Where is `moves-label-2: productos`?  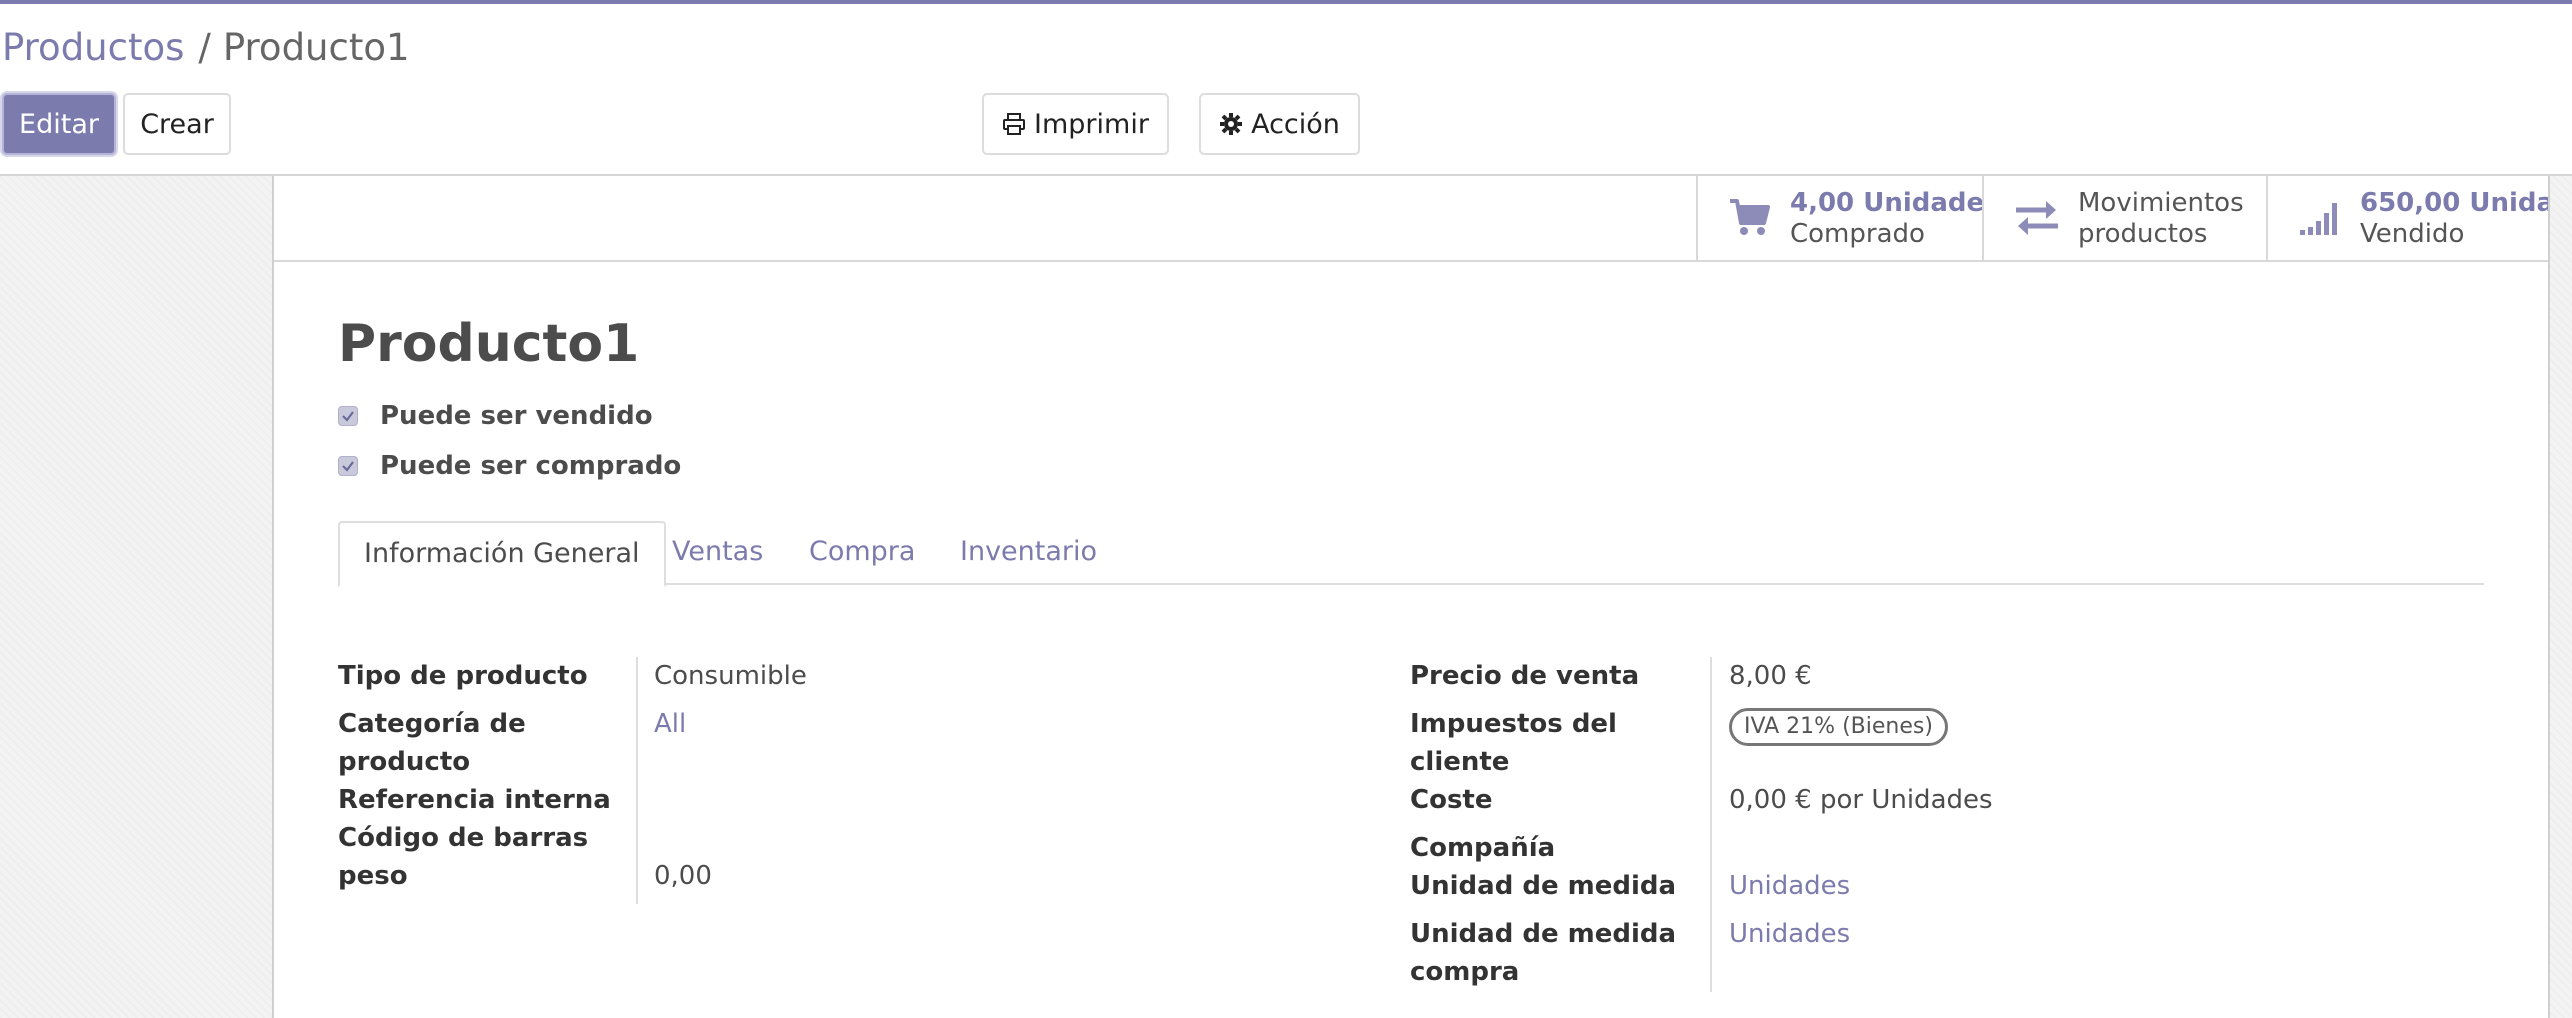
moves-label-2: productos is located at coordinates (2143, 234).